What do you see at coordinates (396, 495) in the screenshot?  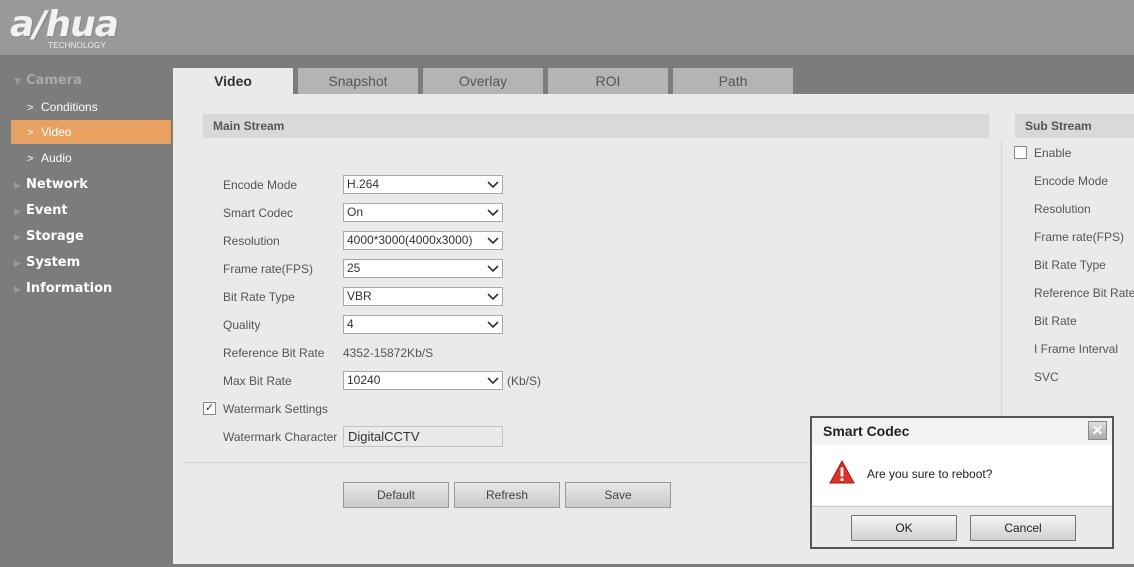 I see `default-button: Default` at bounding box center [396, 495].